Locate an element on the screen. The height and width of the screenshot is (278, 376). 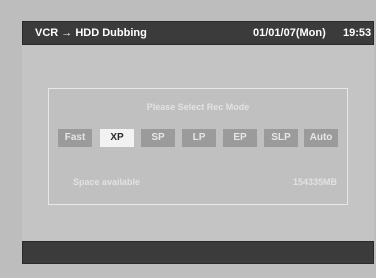
mode-button-sp: SP is located at coordinates (158, 138).